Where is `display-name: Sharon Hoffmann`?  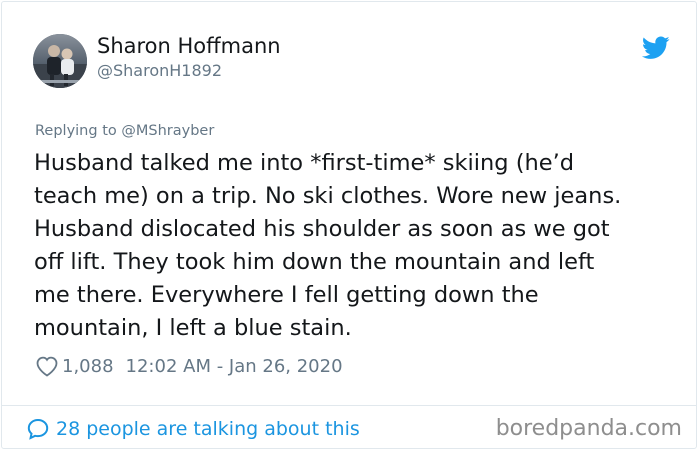
display-name: Sharon Hoffmann is located at coordinates (189, 46).